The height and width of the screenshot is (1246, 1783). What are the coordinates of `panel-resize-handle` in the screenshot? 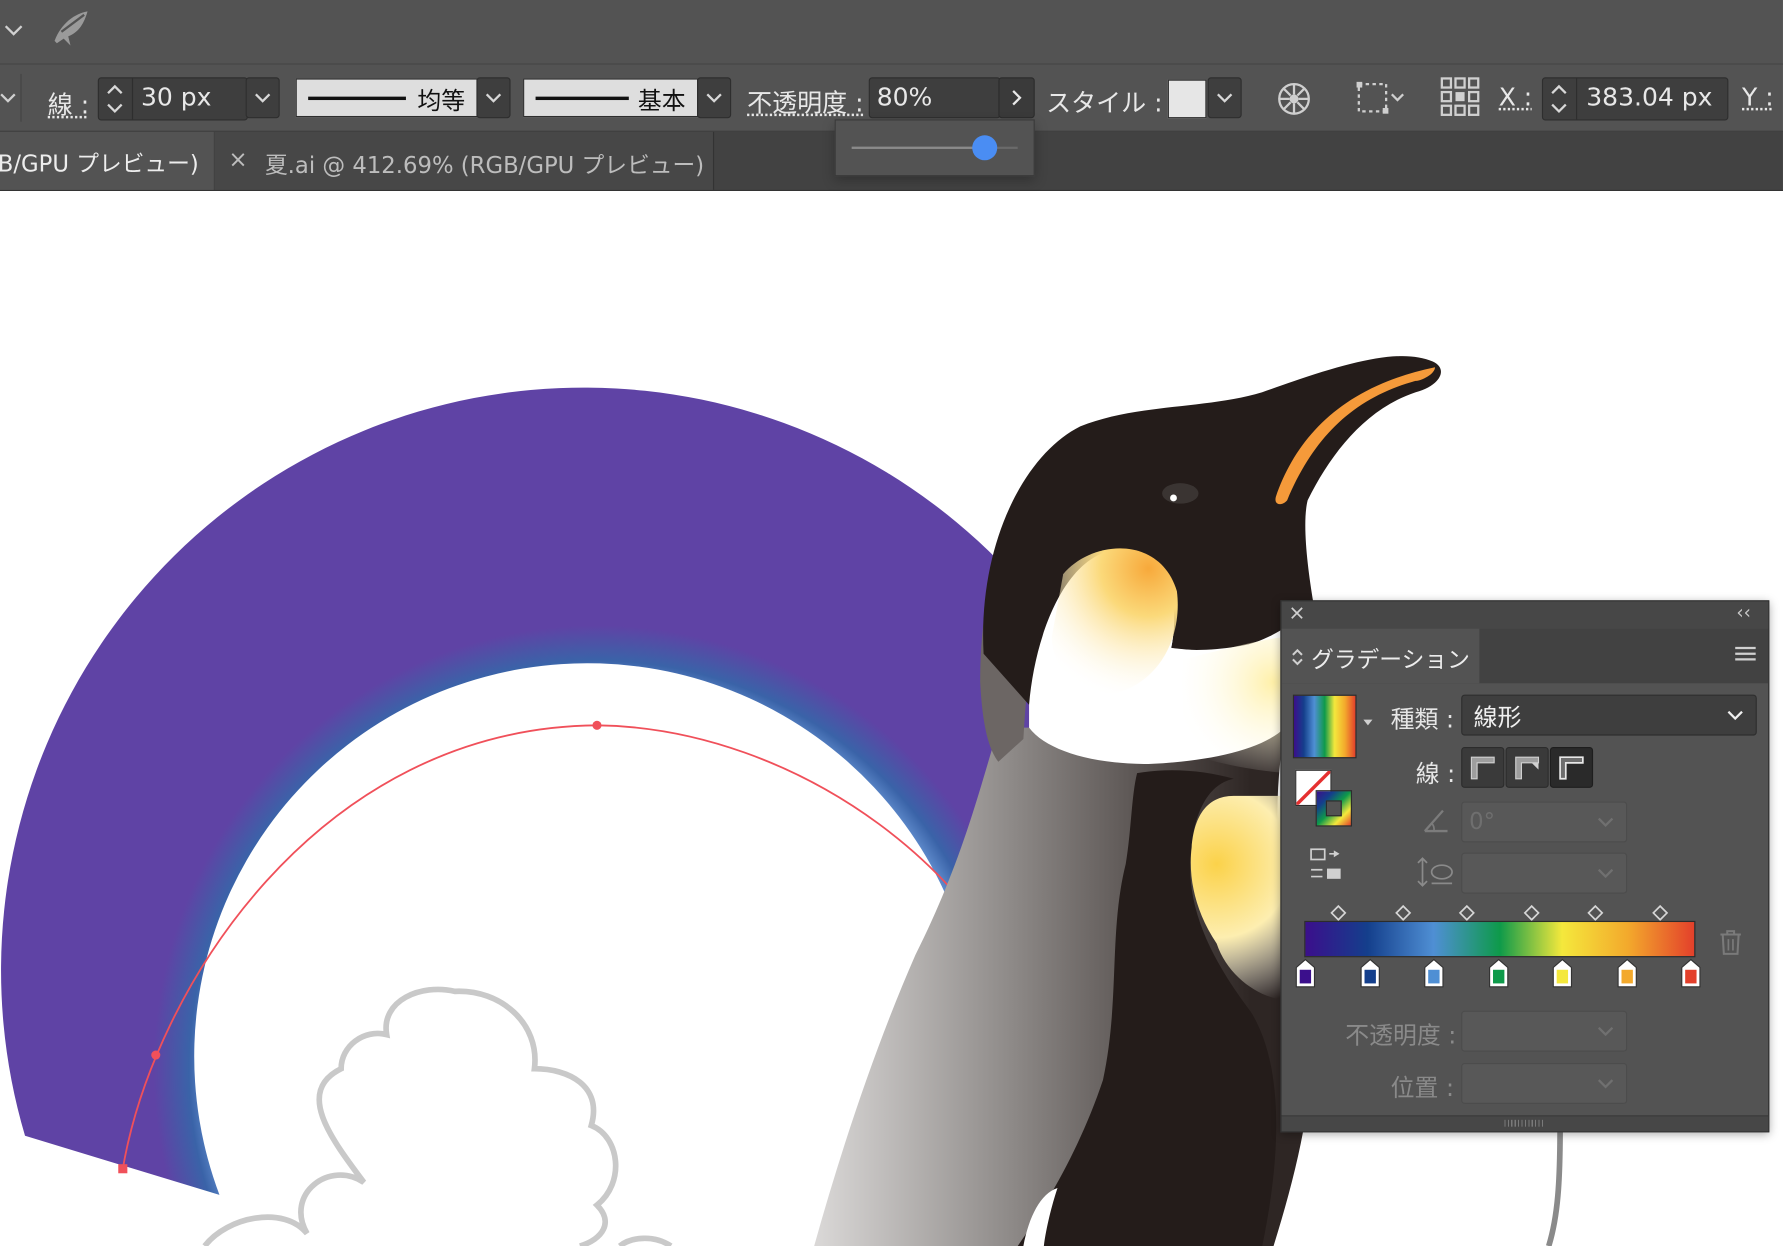 It's located at (1525, 1123).